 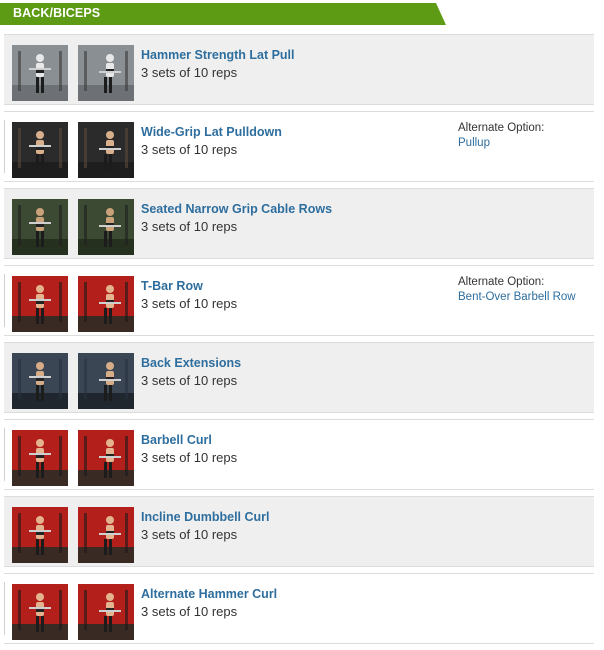 I want to click on alternate-option-link: Pullup, so click(x=474, y=143).